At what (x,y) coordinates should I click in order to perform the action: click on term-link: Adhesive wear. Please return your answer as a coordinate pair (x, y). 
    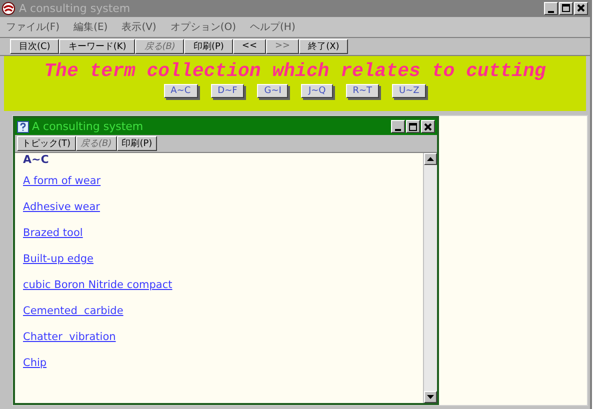
    Looking at the image, I should click on (61, 207).